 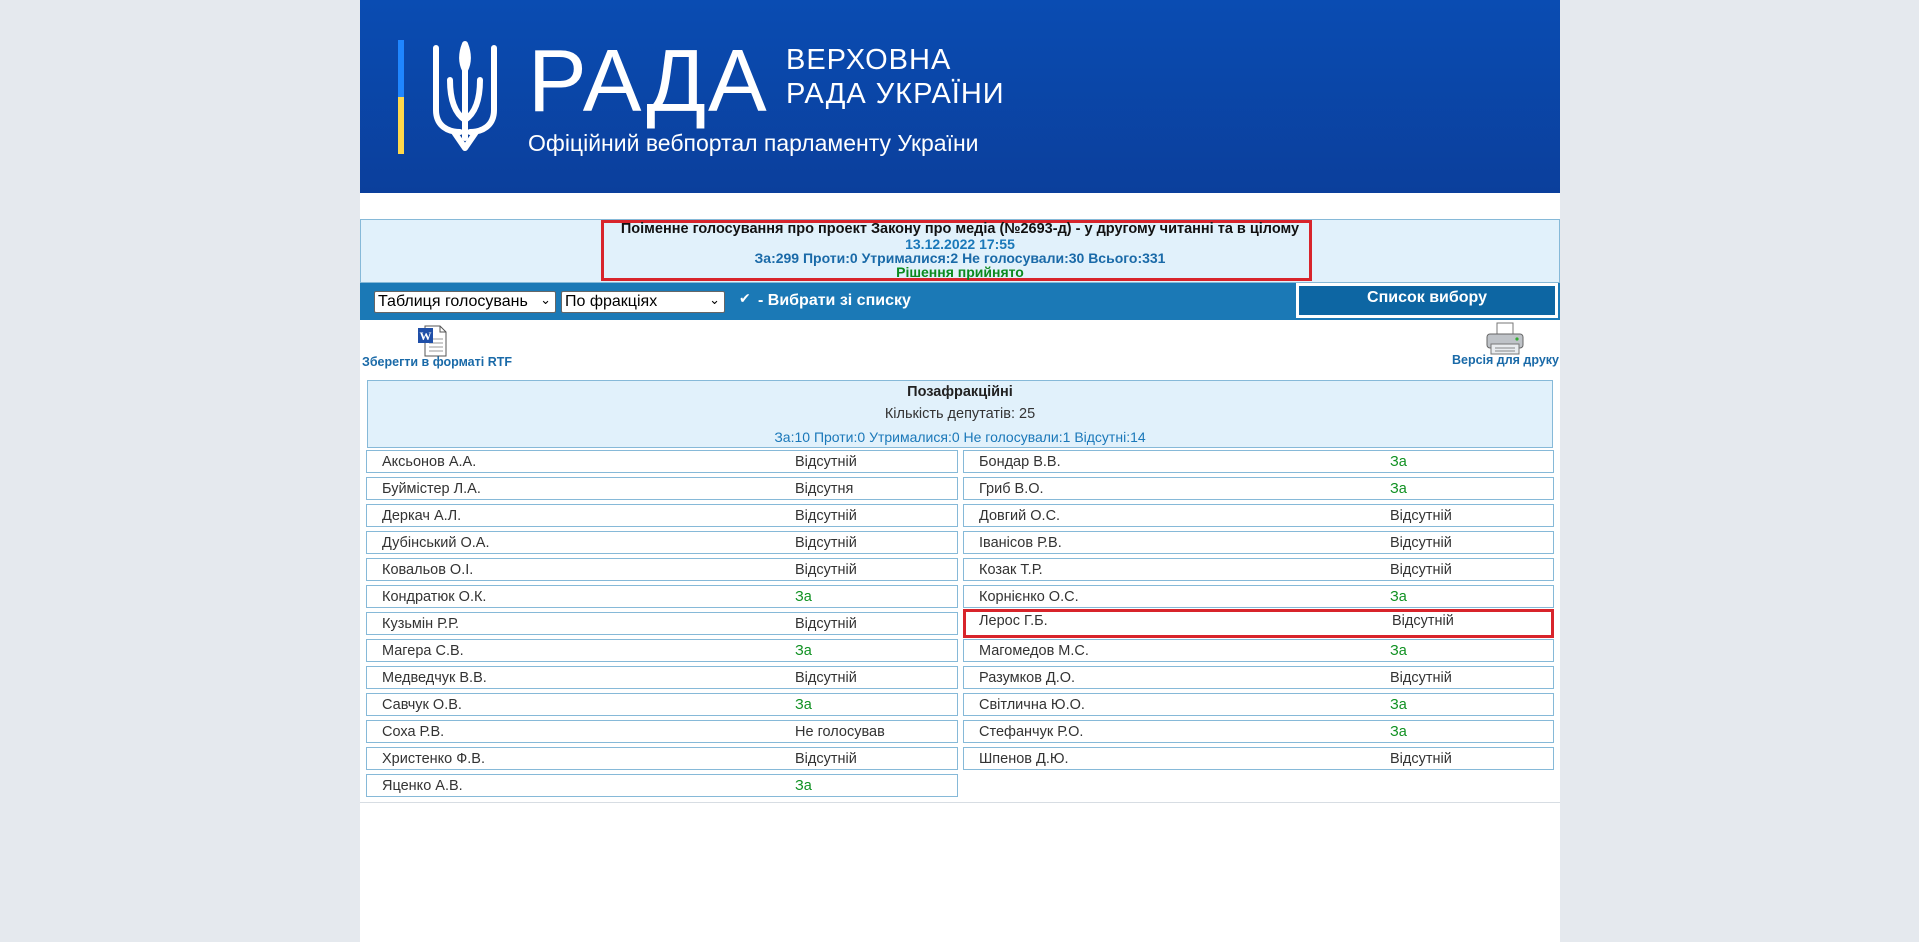 I want to click on print-version-label: Версія для друку, so click(x=1505, y=360).